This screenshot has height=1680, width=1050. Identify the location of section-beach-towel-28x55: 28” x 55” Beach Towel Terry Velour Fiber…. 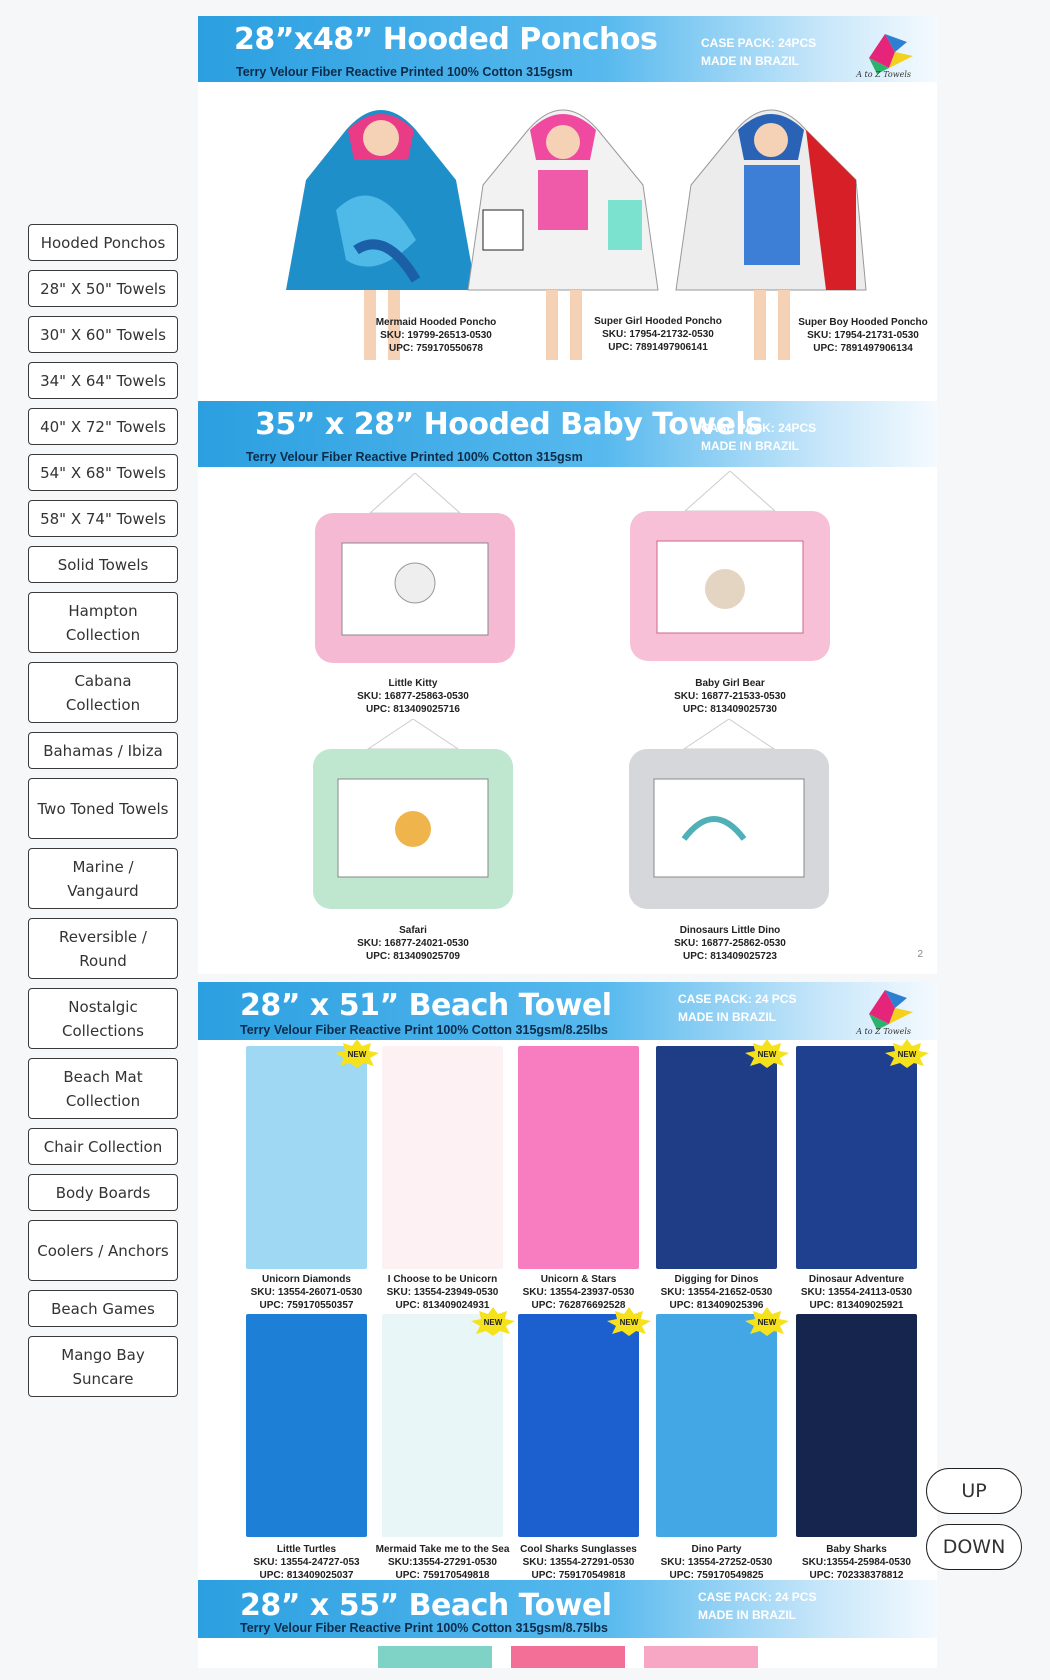
(567, 1624).